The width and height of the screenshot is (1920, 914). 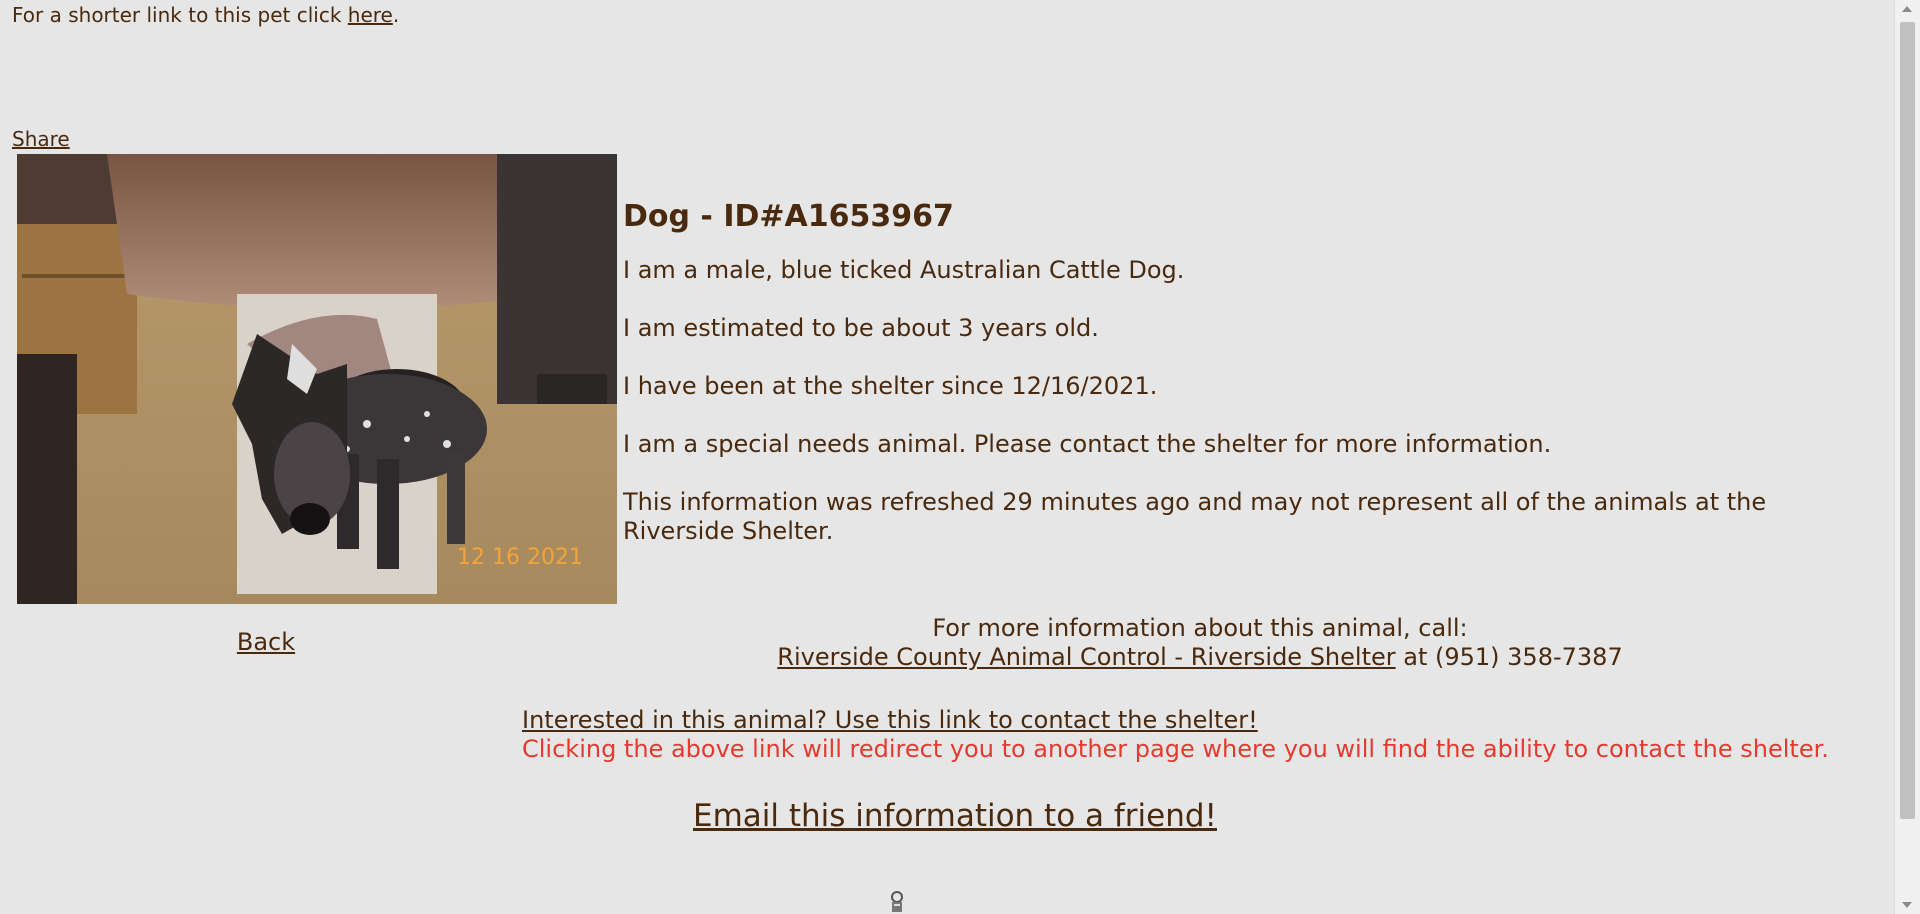 What do you see at coordinates (520, 557) in the screenshot?
I see `photo-date-stamp: 12 16 2021` at bounding box center [520, 557].